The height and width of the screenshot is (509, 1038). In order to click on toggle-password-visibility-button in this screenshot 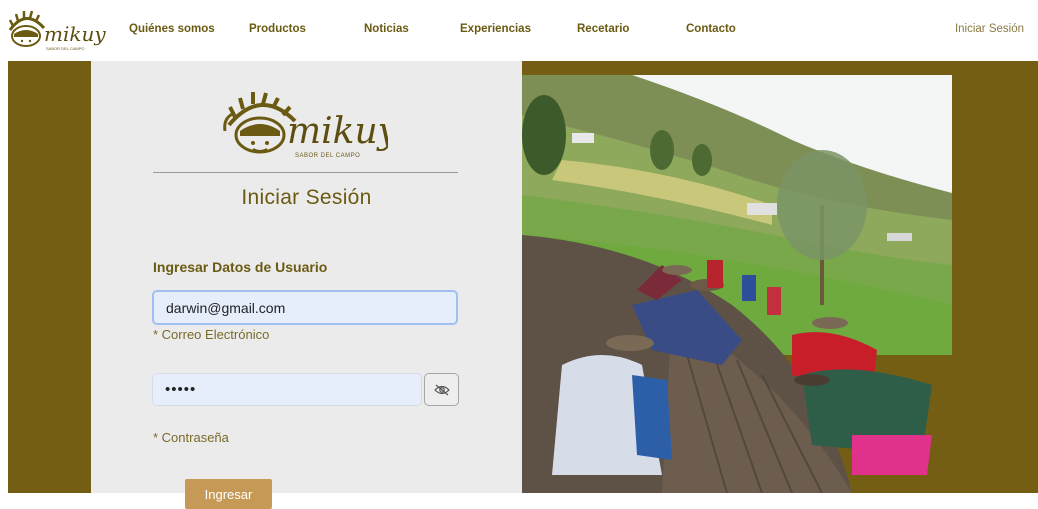, I will do `click(441, 389)`.